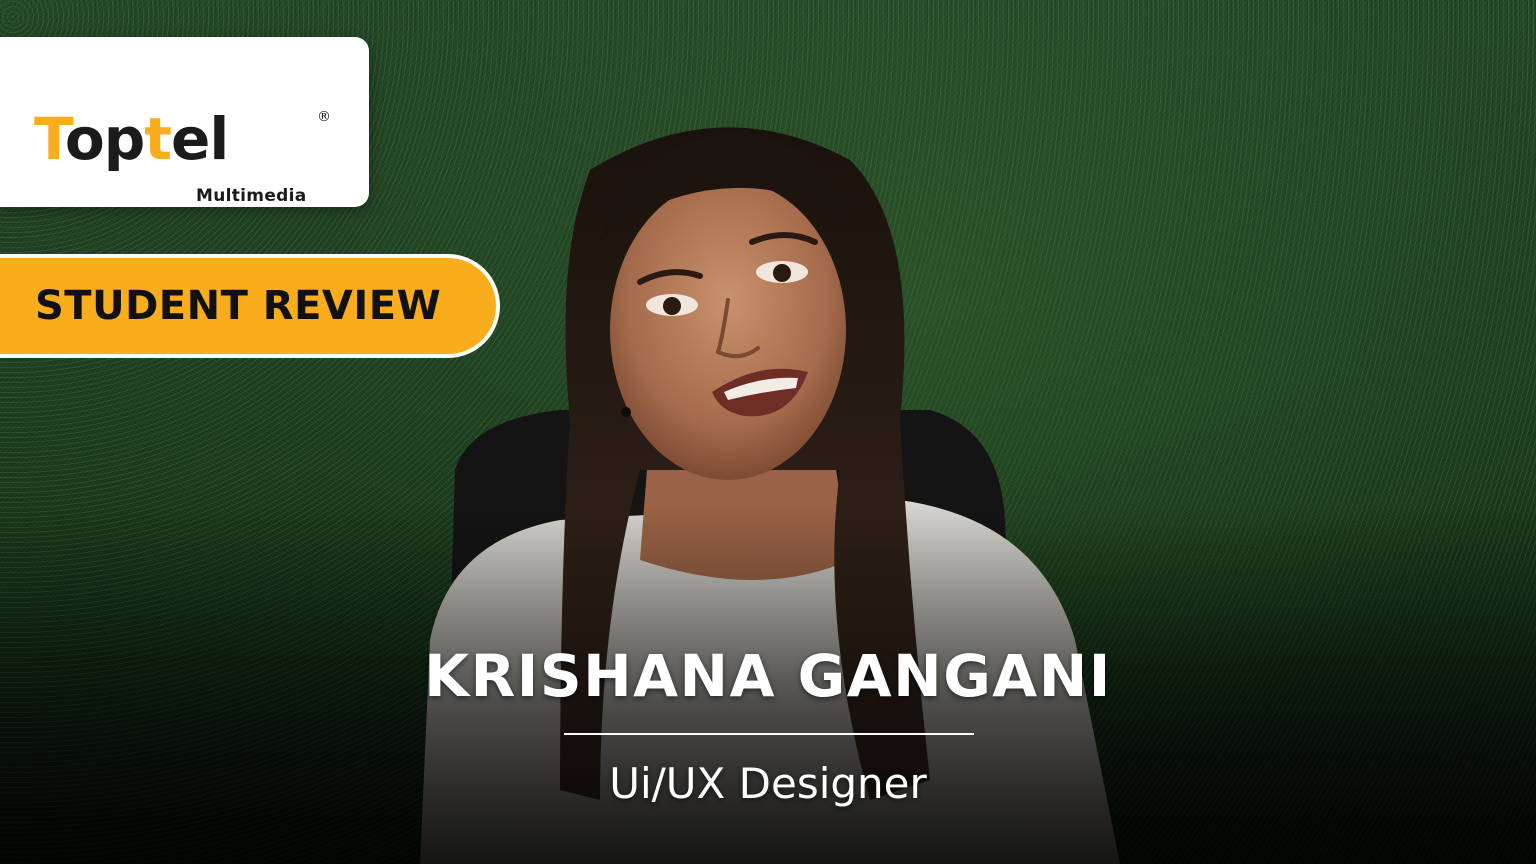 This screenshot has height=864, width=1536. Describe the element at coordinates (769, 734) in the screenshot. I see `name-divider` at that location.